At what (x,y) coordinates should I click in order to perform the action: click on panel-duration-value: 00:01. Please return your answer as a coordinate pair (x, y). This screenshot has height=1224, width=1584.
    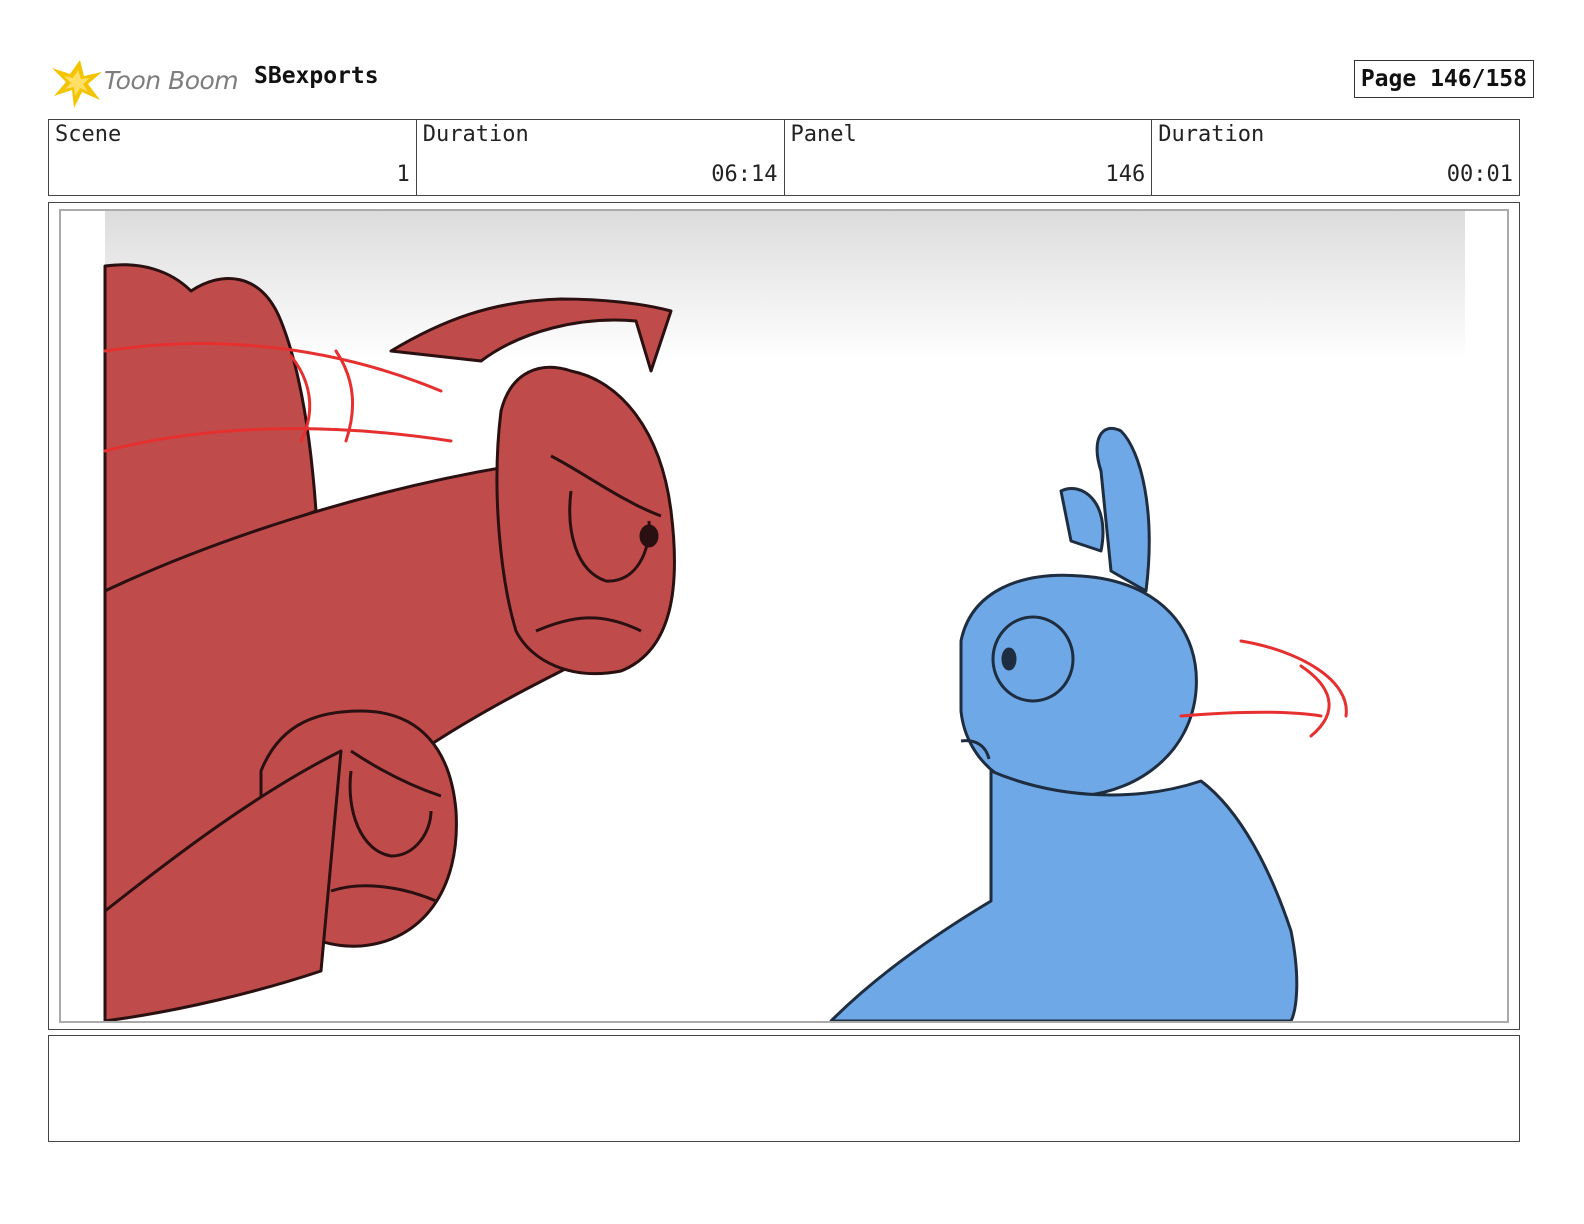
    Looking at the image, I should click on (1479, 174).